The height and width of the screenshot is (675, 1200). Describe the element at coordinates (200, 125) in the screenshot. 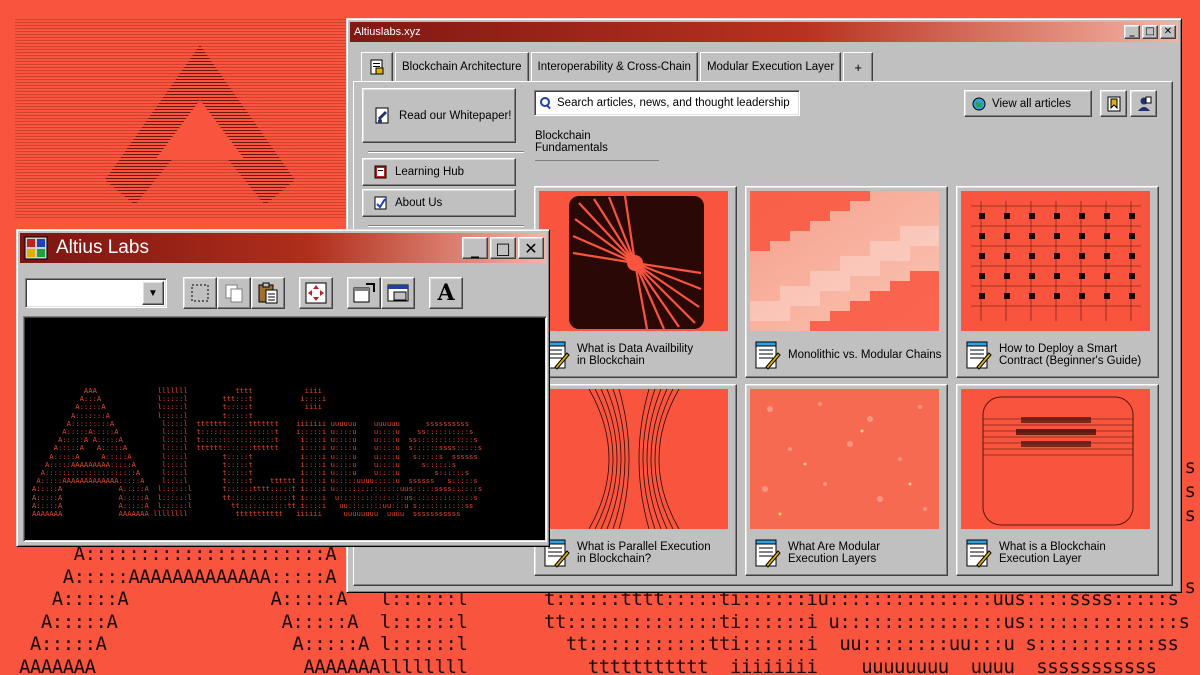

I see `altius-logo-background` at that location.